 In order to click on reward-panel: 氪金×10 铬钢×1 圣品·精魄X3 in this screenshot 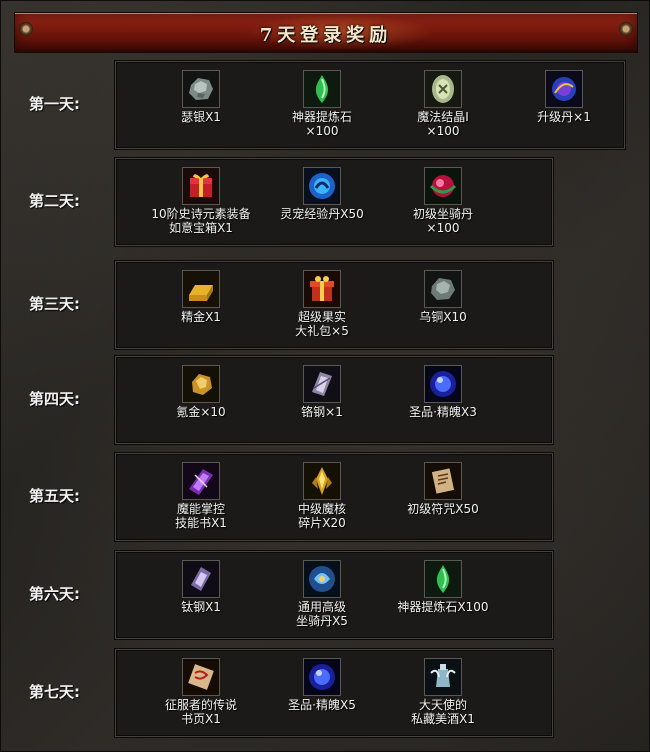, I will do `click(334, 400)`.